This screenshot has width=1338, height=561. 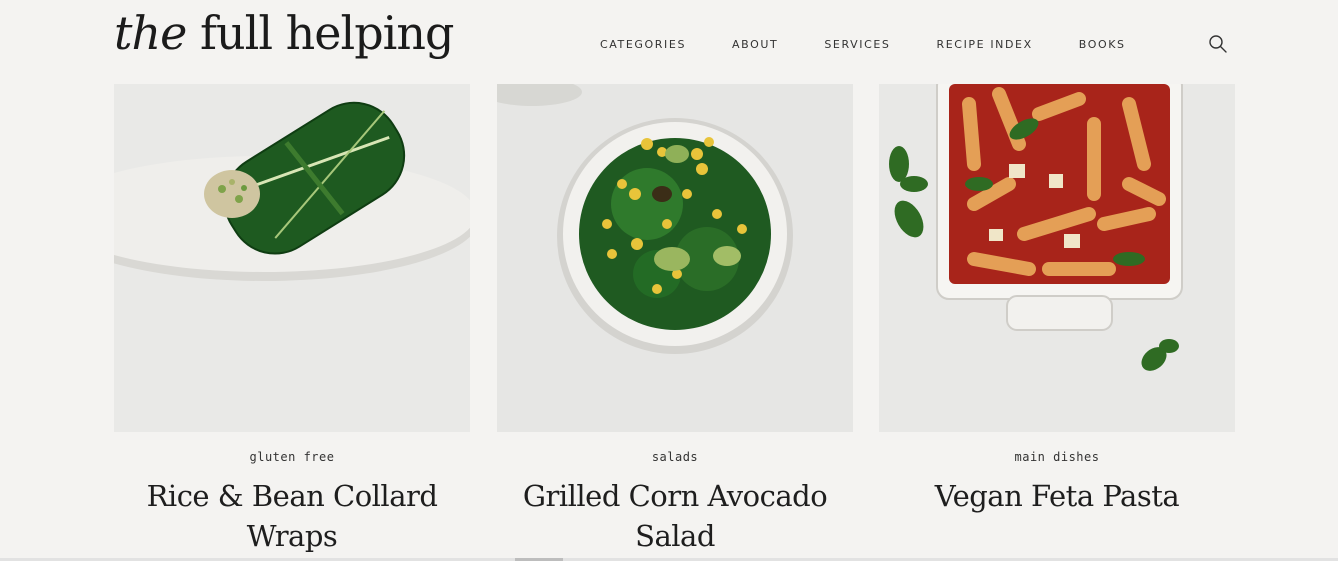 I want to click on recipe-category: salads, so click(x=675, y=457).